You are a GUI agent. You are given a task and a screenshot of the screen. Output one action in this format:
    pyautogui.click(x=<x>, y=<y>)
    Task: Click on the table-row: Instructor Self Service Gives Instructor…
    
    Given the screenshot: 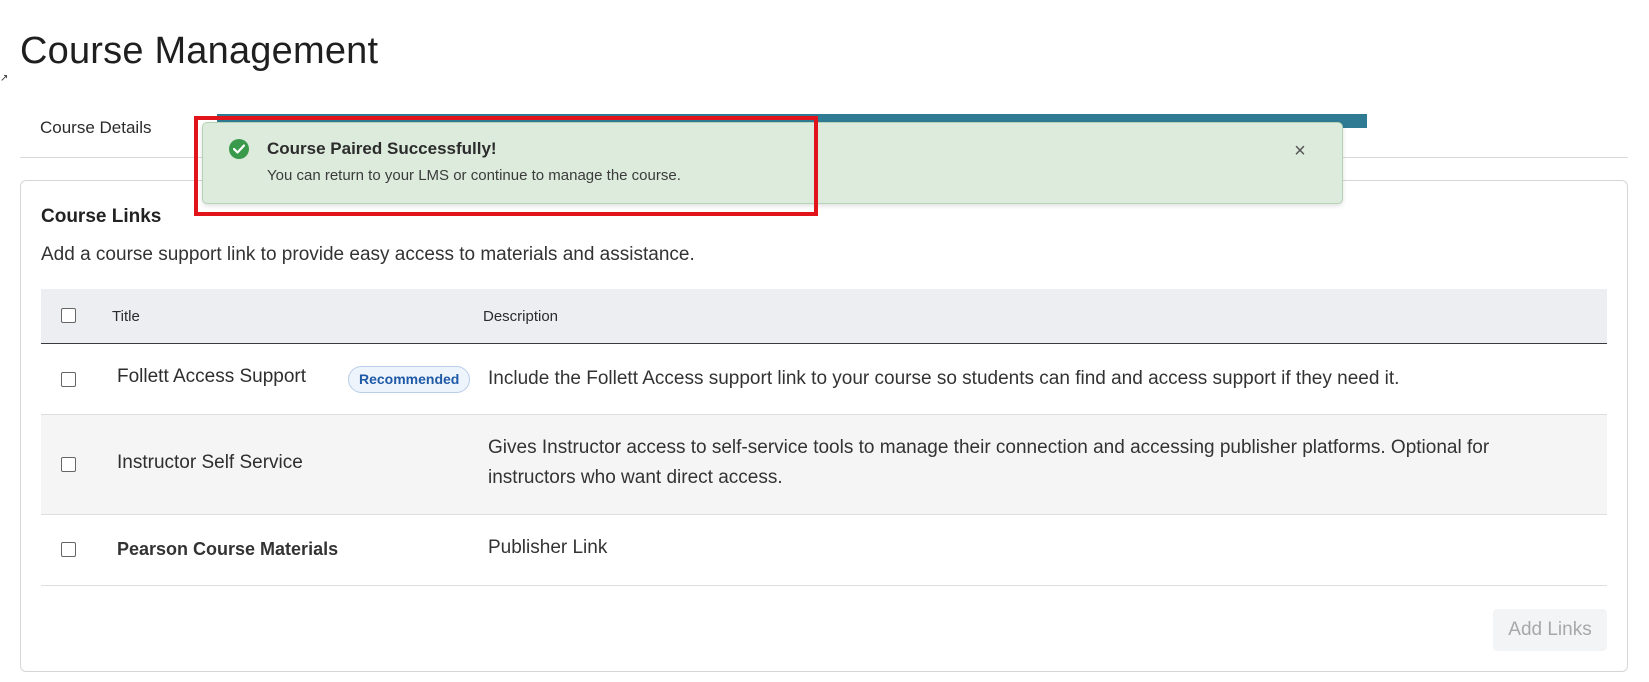 What is the action you would take?
    pyautogui.click(x=824, y=465)
    